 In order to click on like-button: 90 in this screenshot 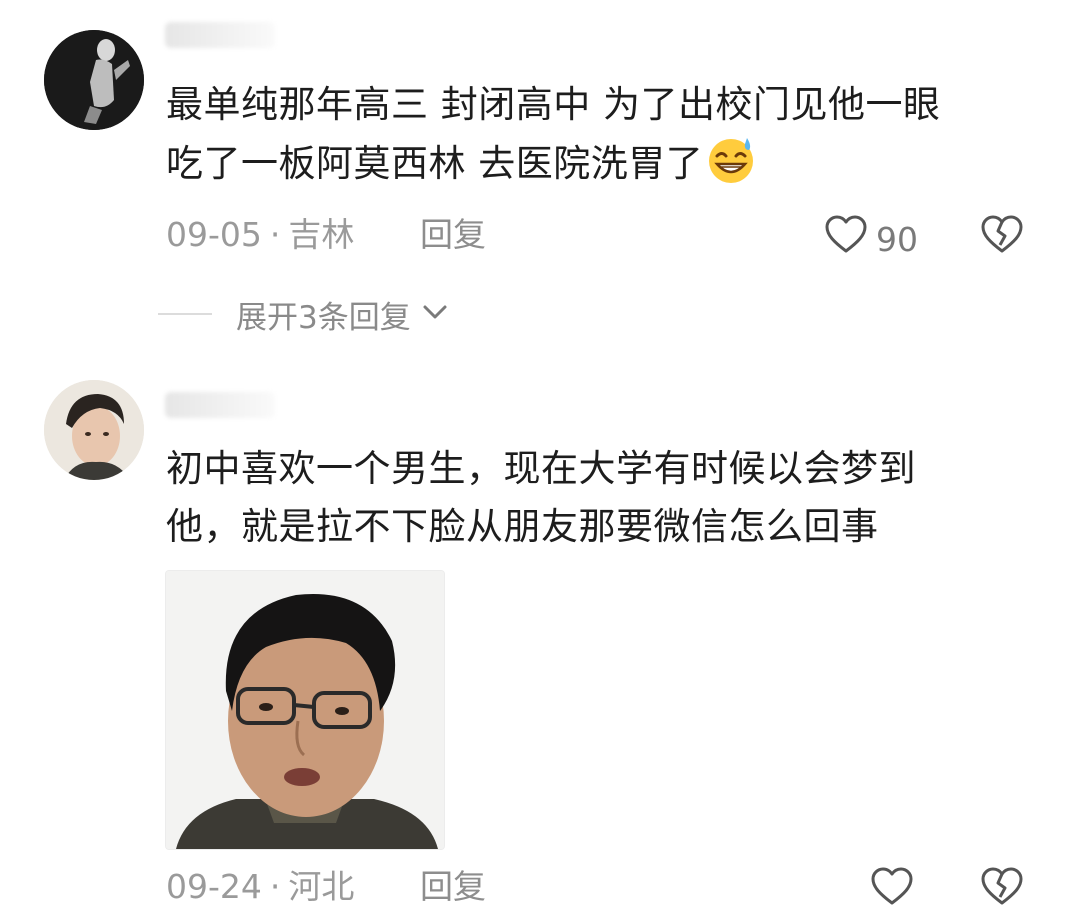, I will do `click(871, 240)`.